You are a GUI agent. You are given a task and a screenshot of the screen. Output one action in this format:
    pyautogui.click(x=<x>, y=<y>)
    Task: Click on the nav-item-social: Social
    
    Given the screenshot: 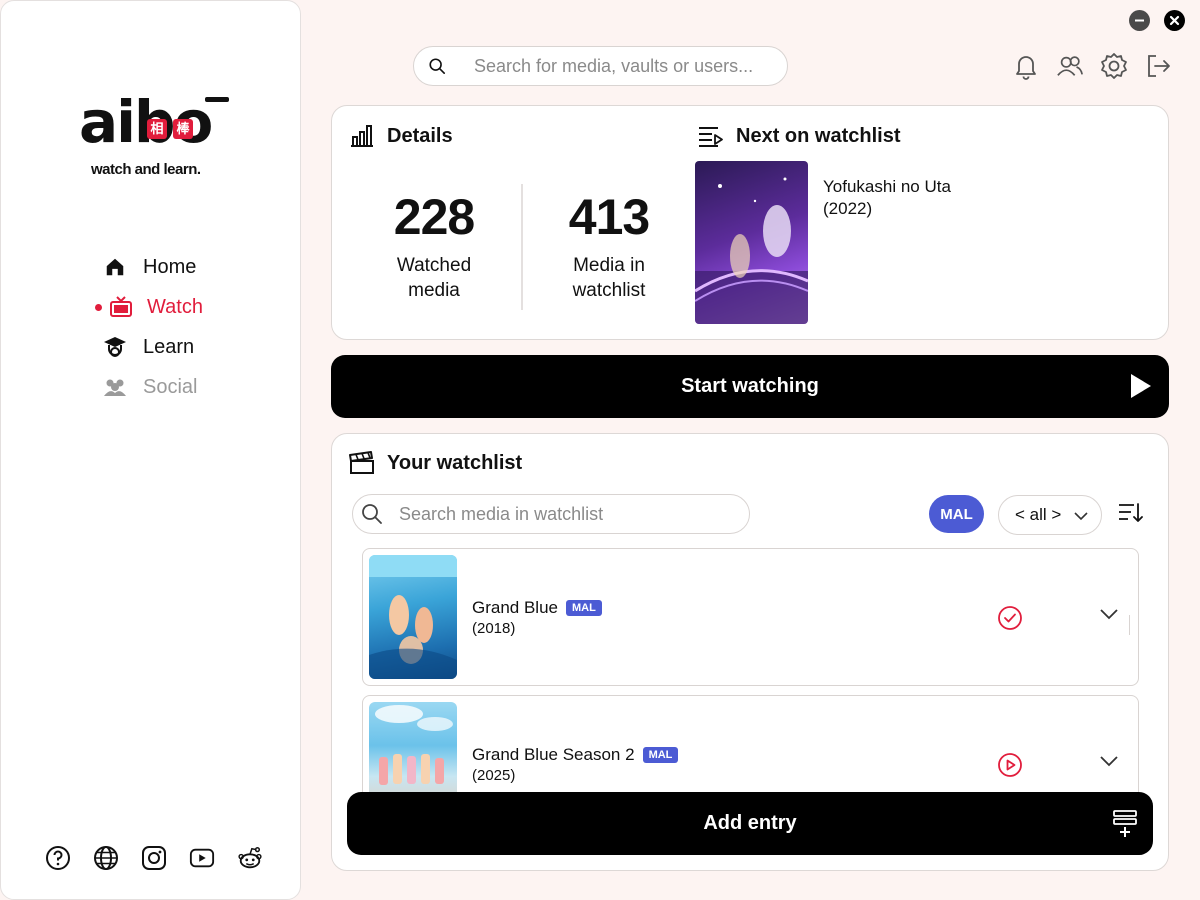 What is the action you would take?
    pyautogui.click(x=148, y=387)
    